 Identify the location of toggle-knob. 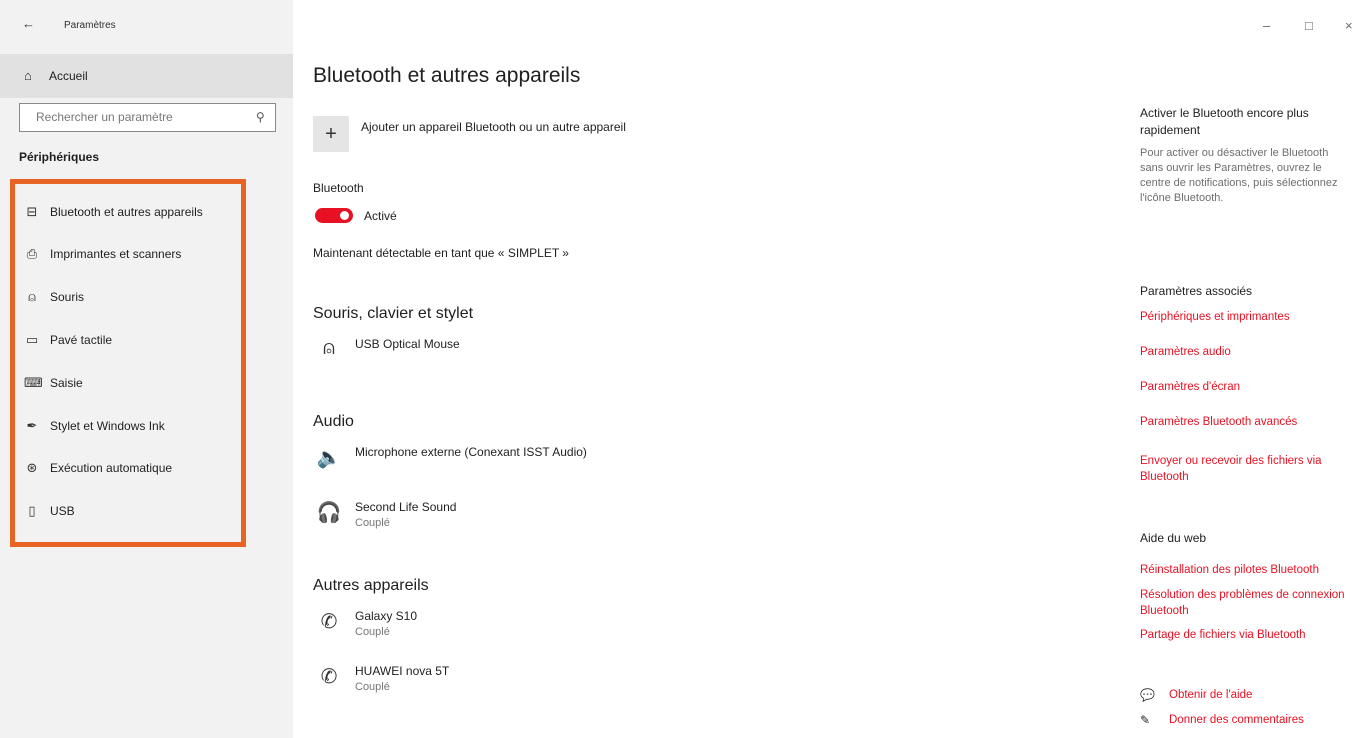
(344, 215).